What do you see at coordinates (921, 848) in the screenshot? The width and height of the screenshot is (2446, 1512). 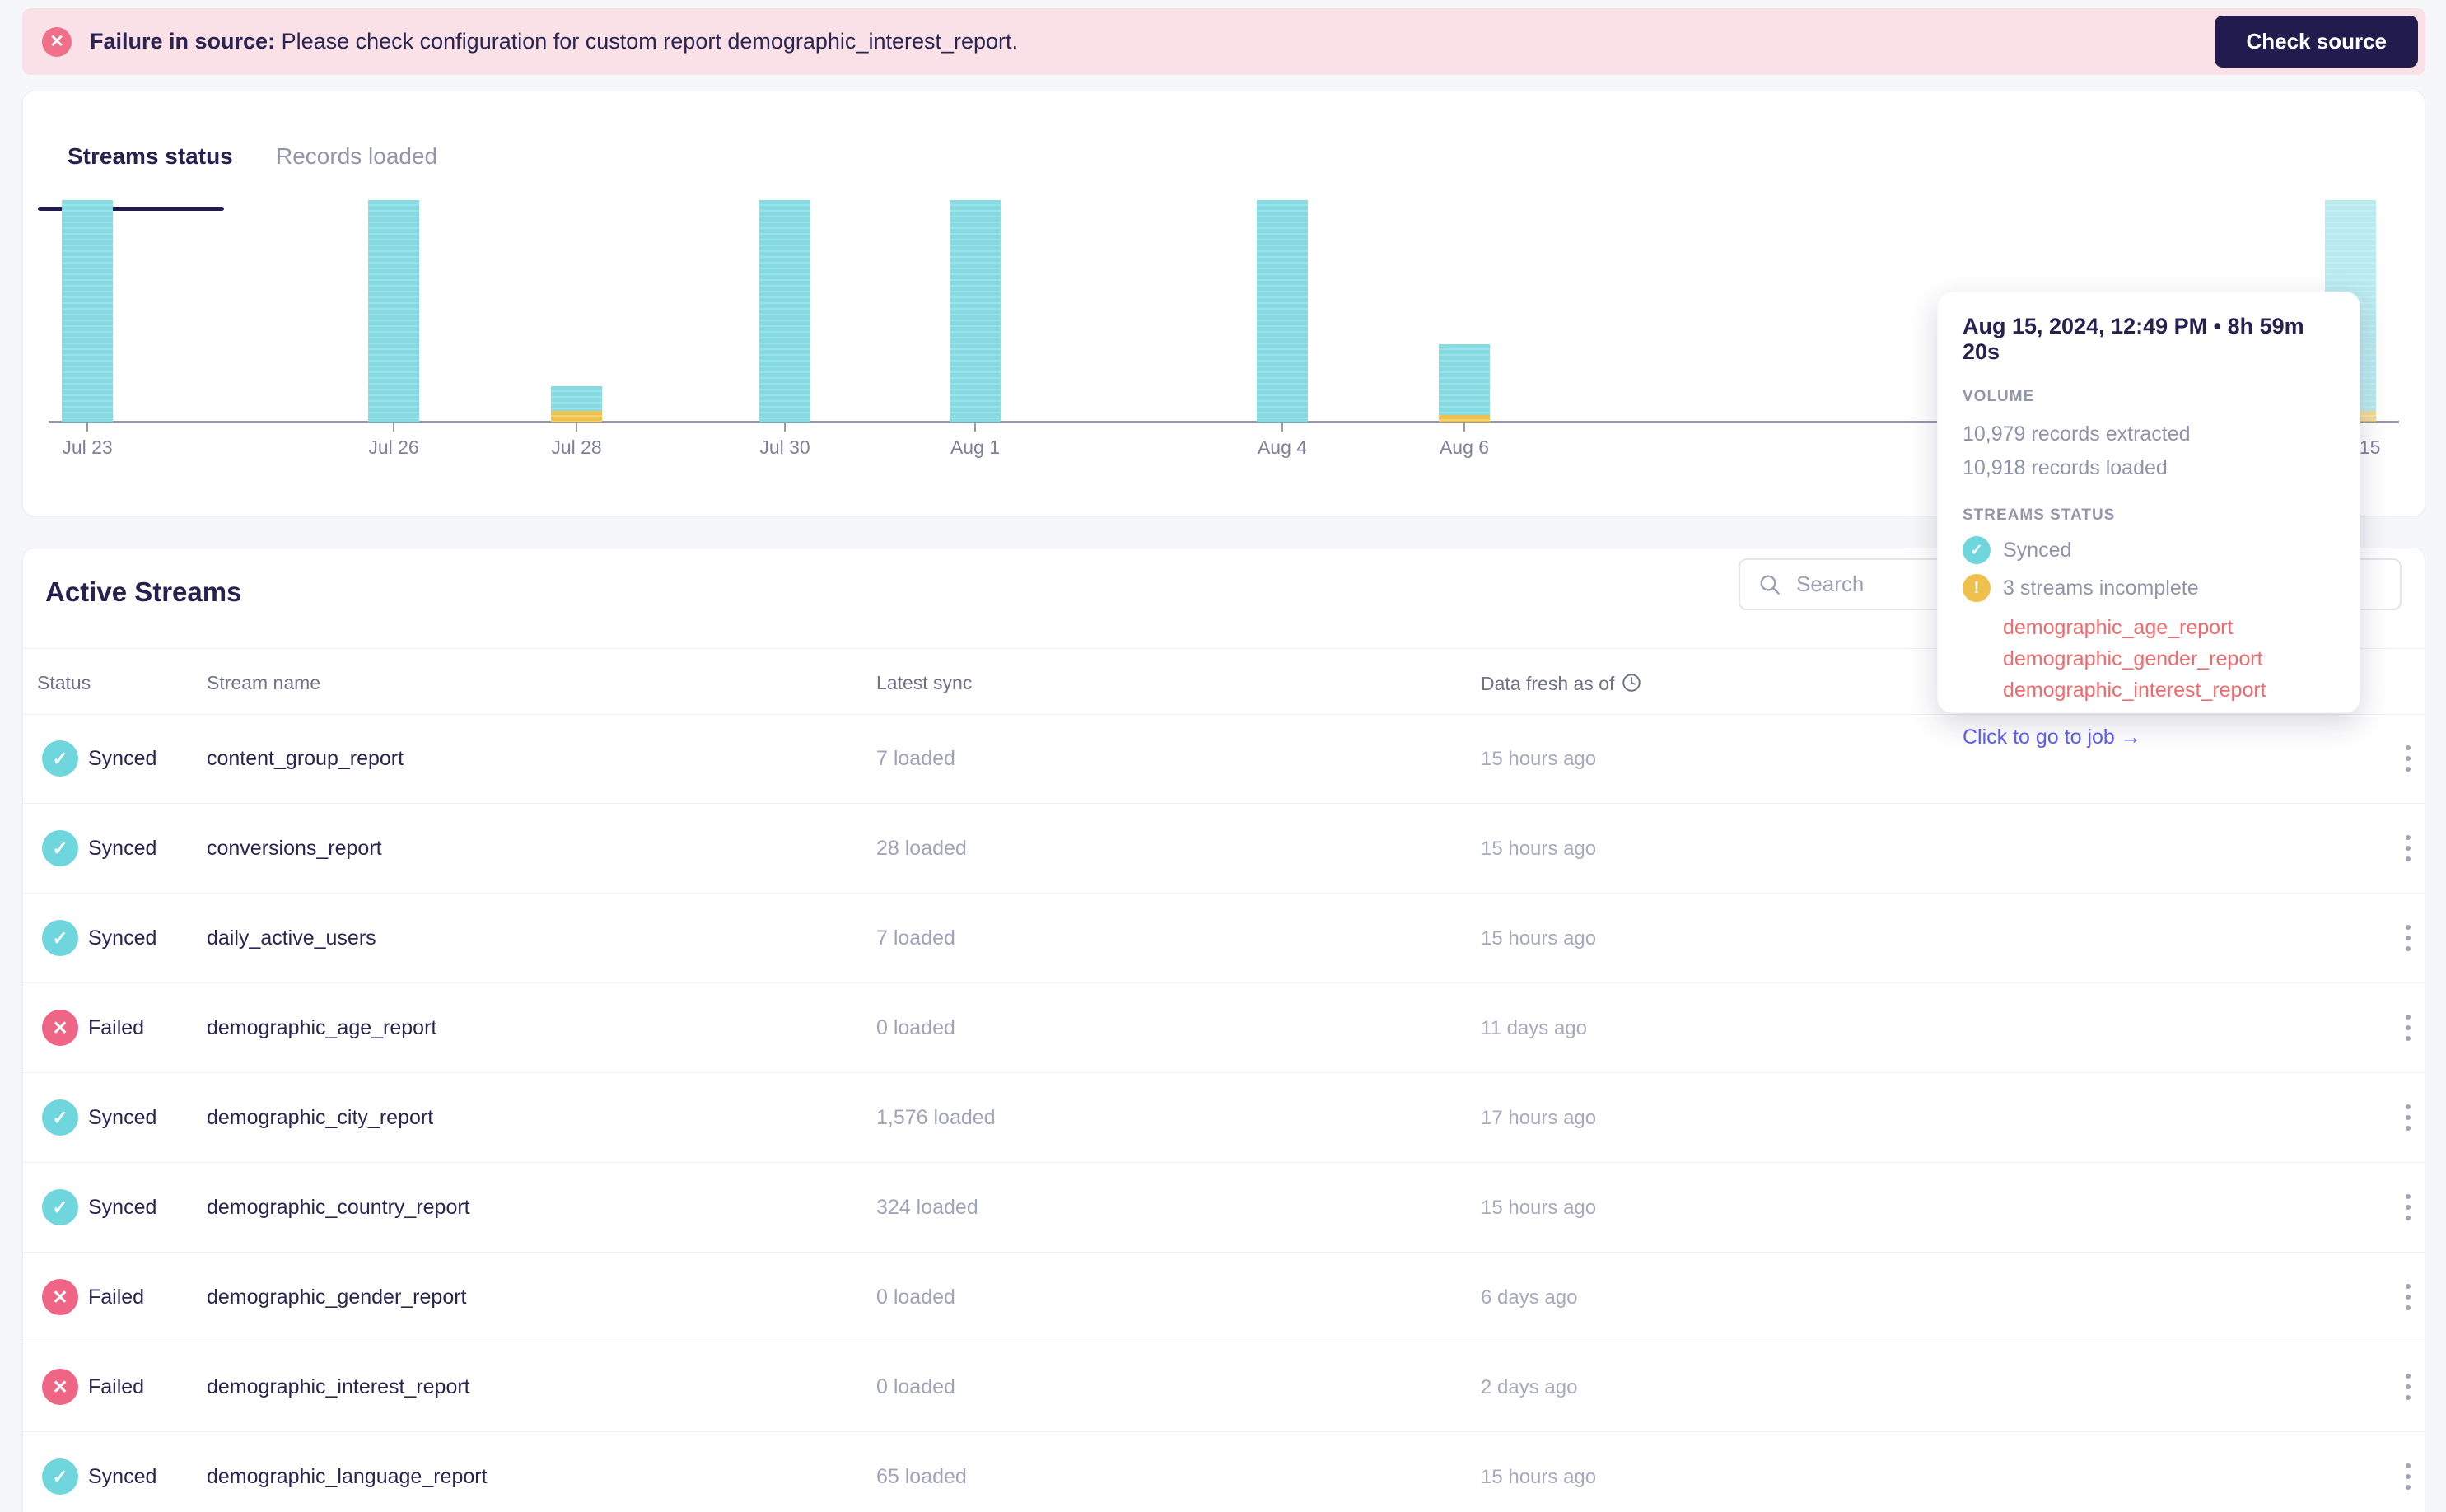 I see `latest-sync-value: 28 loaded` at bounding box center [921, 848].